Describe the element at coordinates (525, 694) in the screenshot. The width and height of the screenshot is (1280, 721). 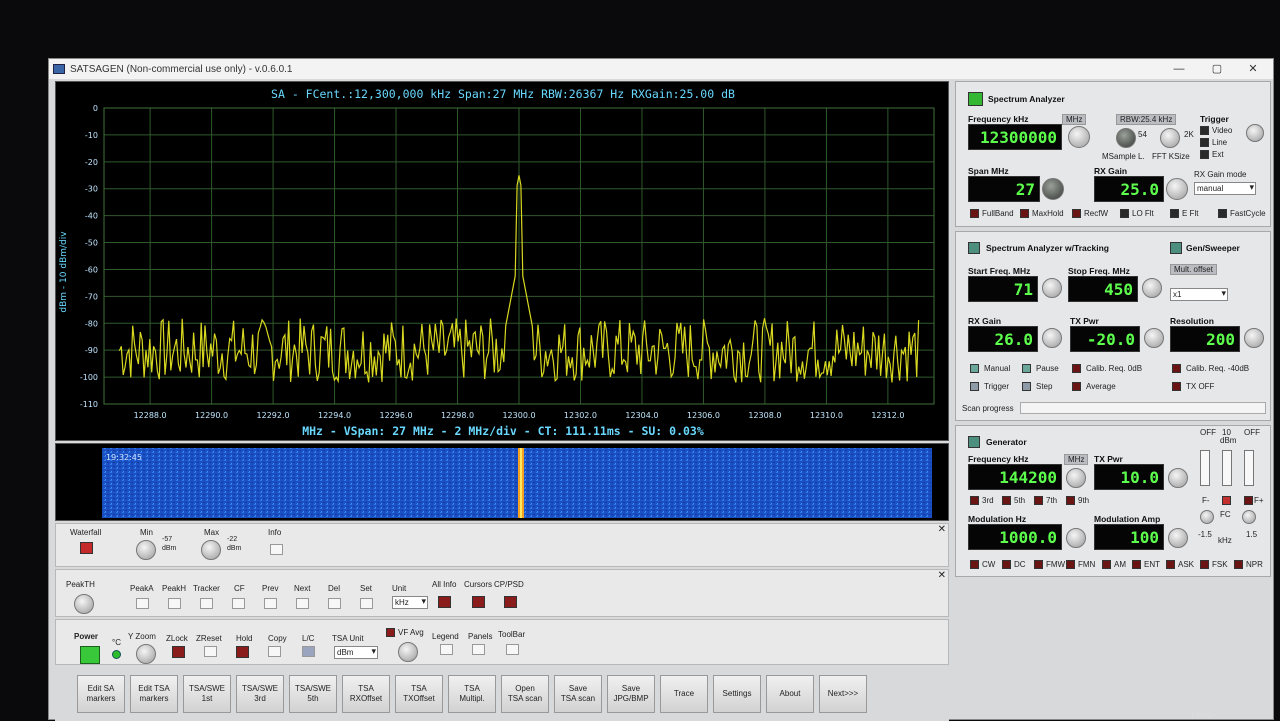
I see `toolbar-button-8: Open TSA scan` at that location.